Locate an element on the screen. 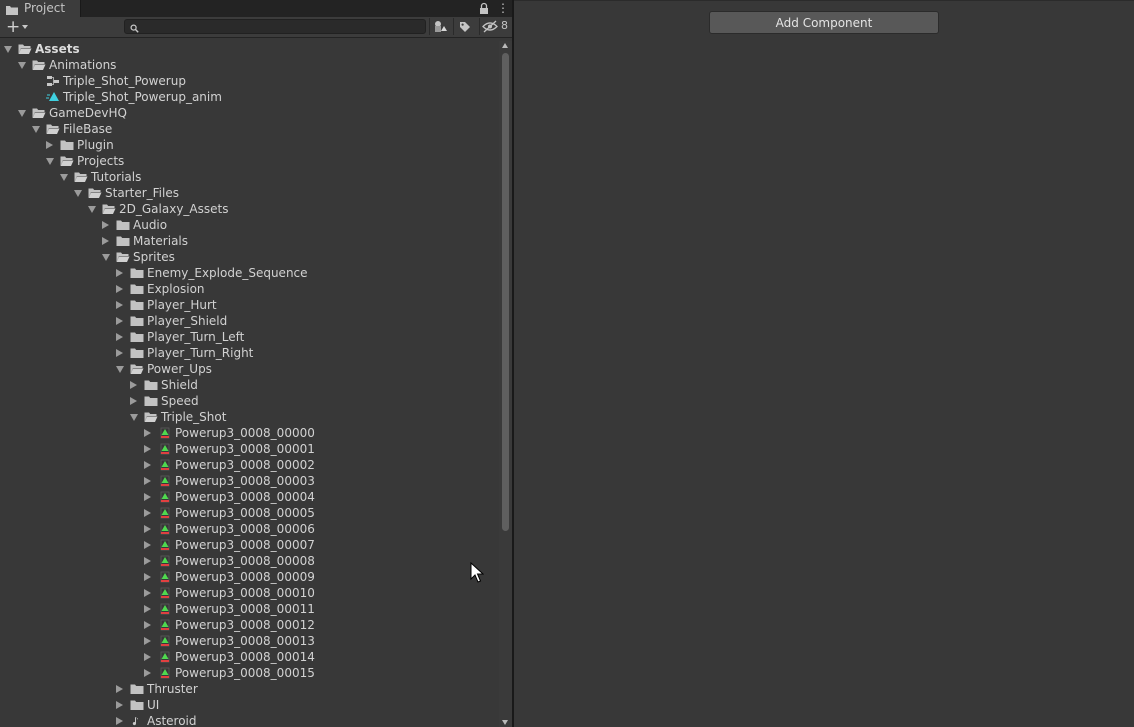  tree-item: Powerup3_0008_00004 is located at coordinates (249, 497).